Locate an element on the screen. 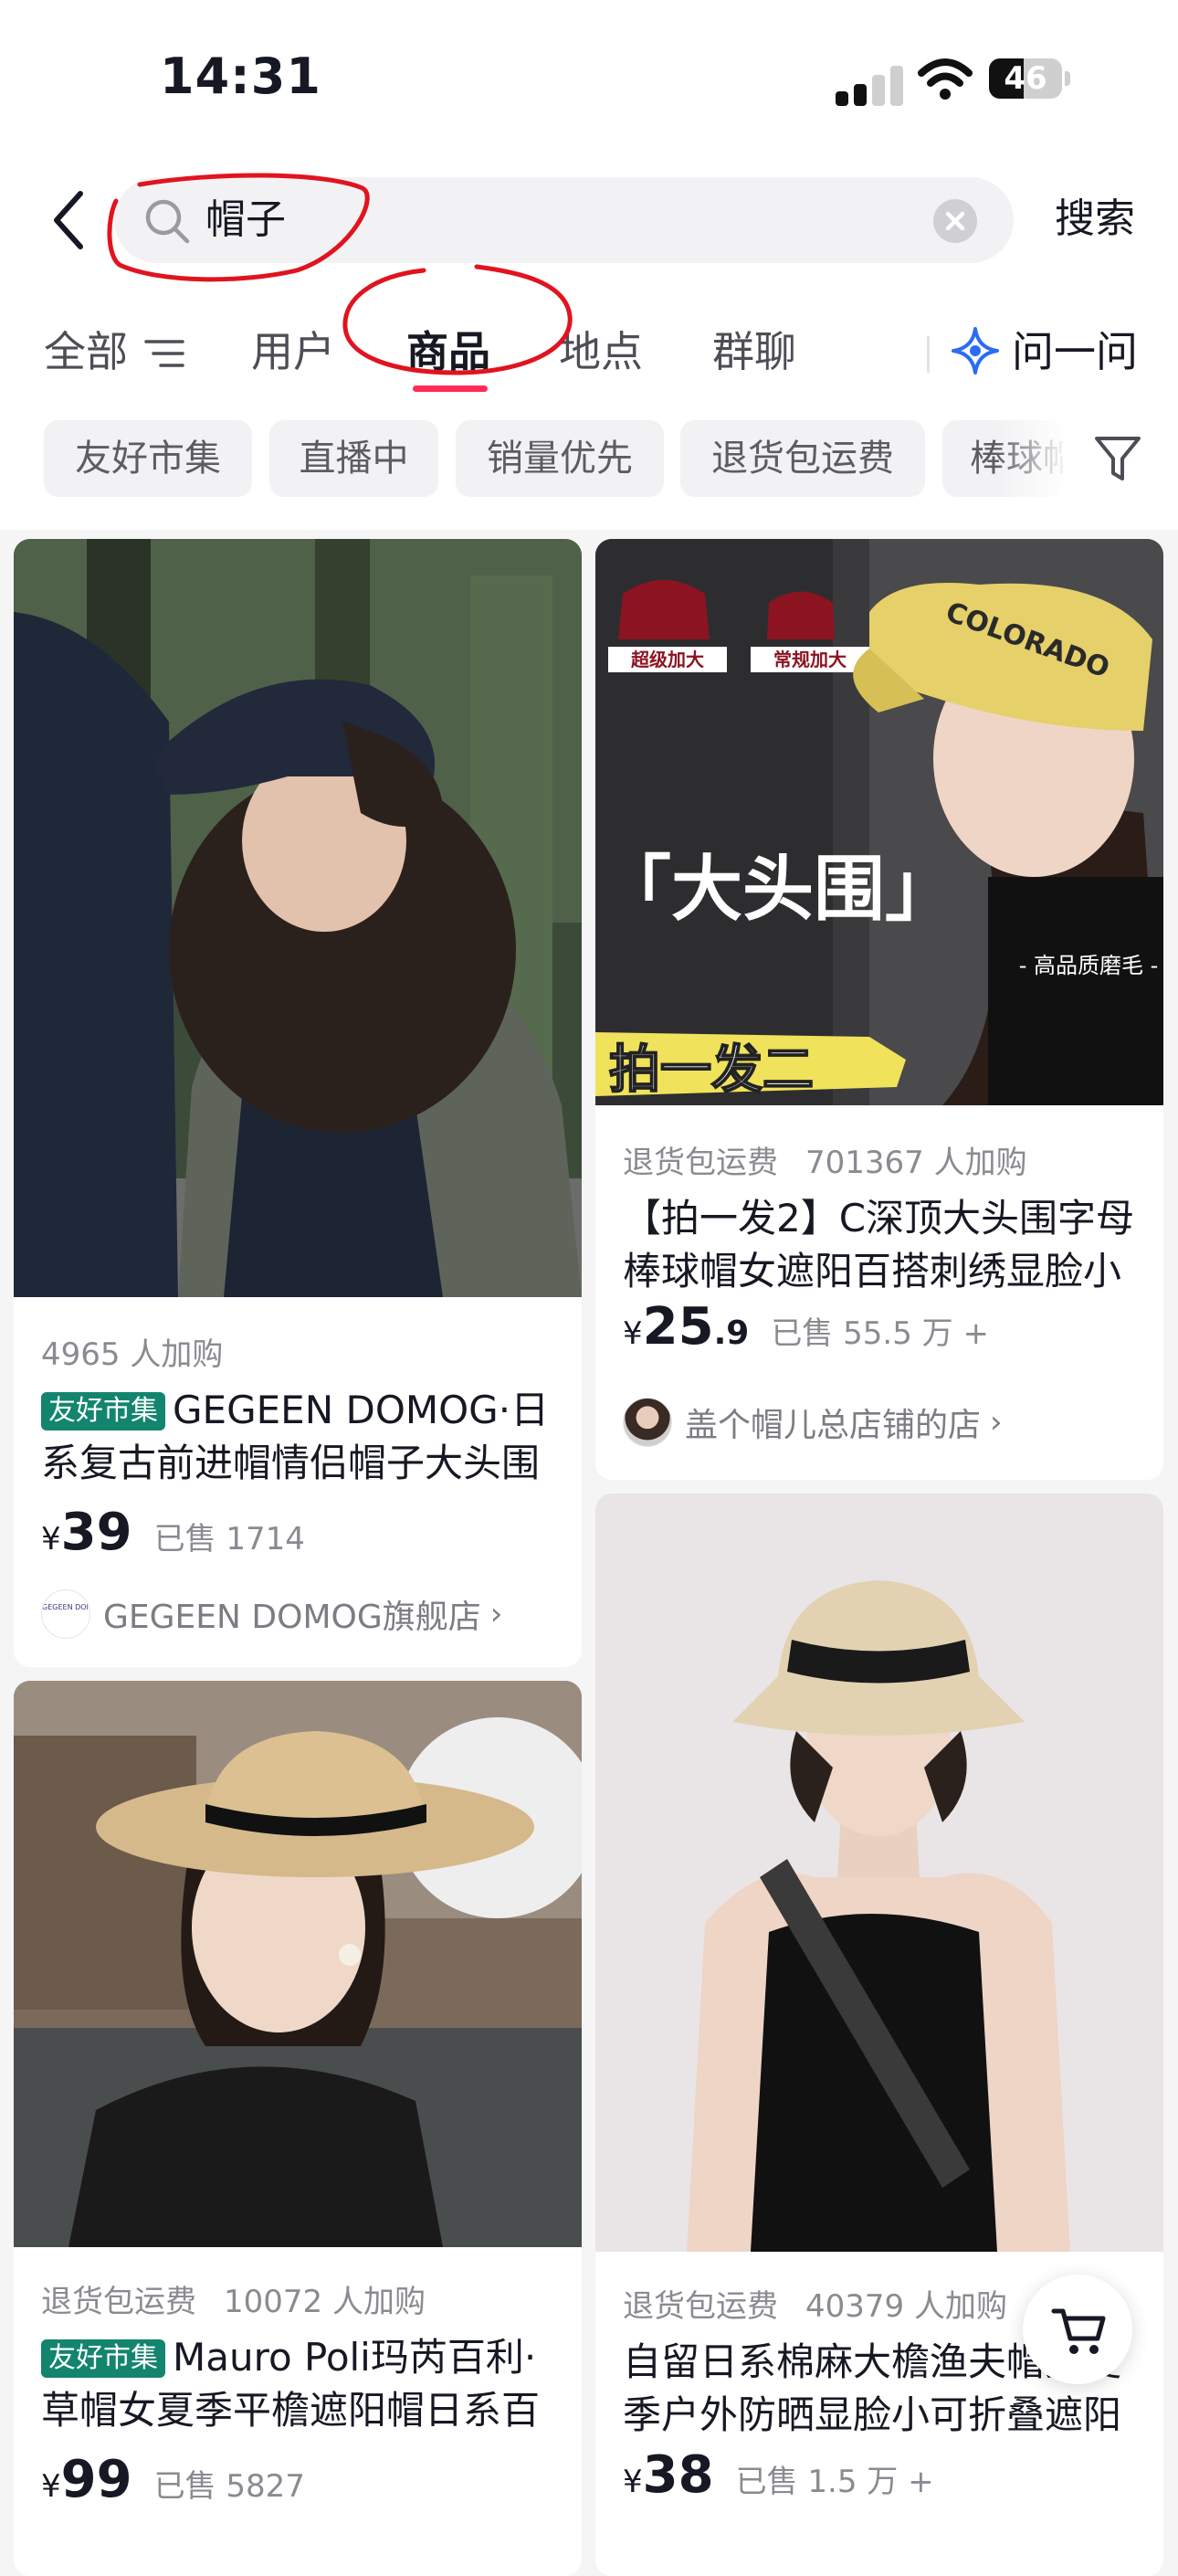 The height and width of the screenshot is (2576, 1178). tab-users: 用户 is located at coordinates (293, 351).